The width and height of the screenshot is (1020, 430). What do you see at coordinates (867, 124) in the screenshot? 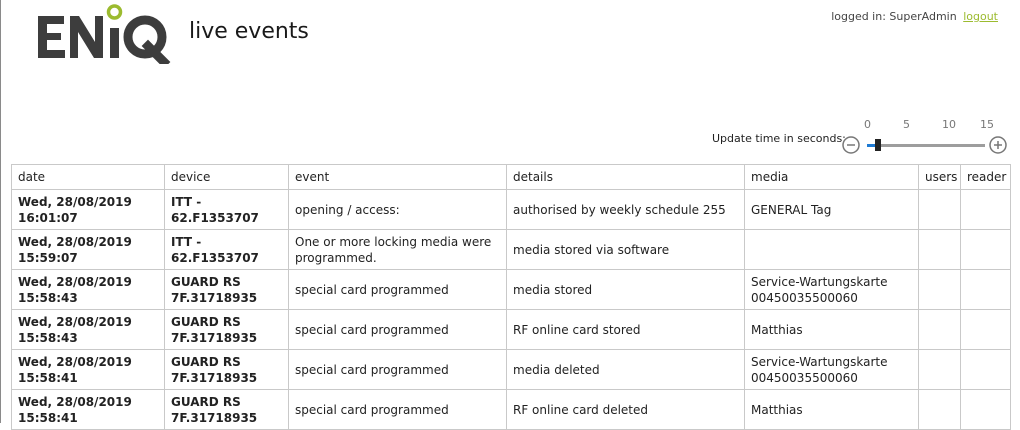
I see `slider-tick-label: 0` at bounding box center [867, 124].